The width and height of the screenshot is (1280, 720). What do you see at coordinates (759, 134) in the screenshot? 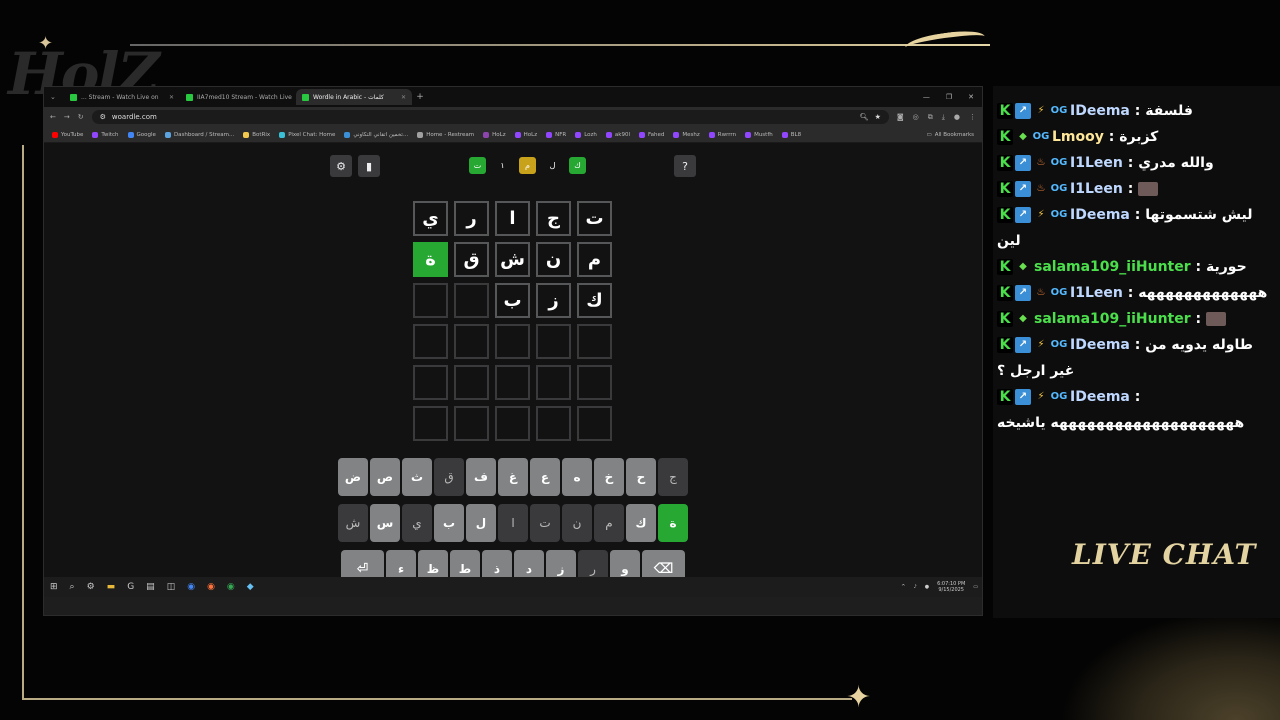
I see `bookmark-item: Mustfh` at bounding box center [759, 134].